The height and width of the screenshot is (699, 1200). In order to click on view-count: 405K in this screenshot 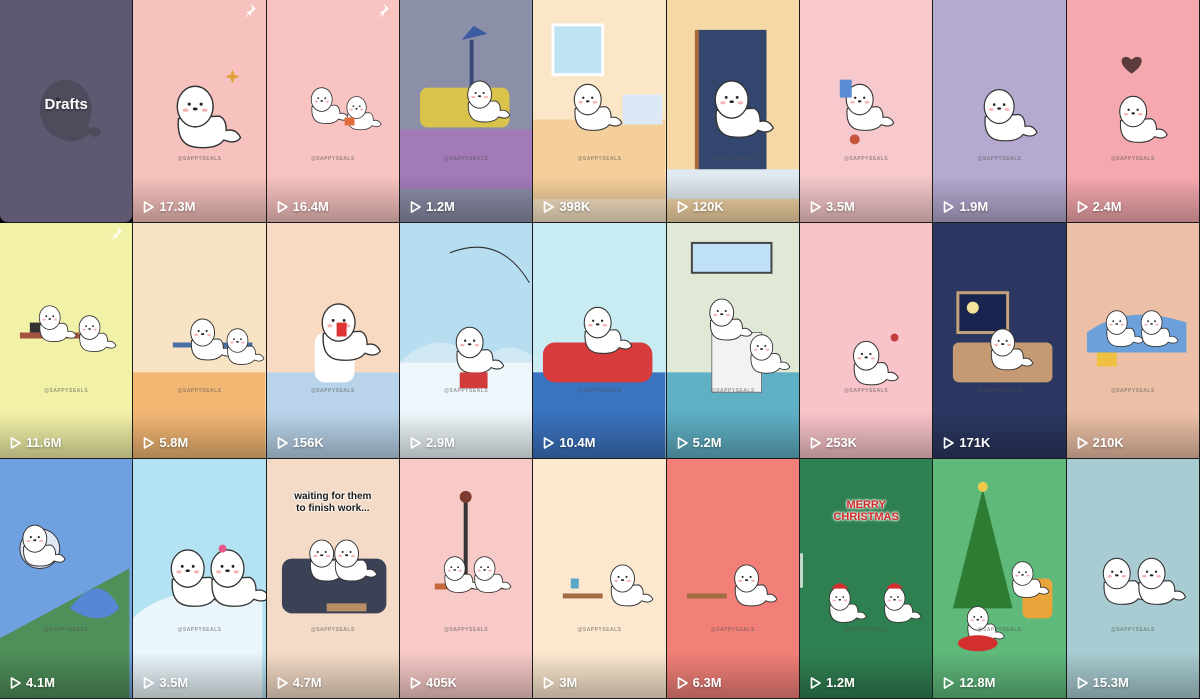, I will do `click(433, 682)`.